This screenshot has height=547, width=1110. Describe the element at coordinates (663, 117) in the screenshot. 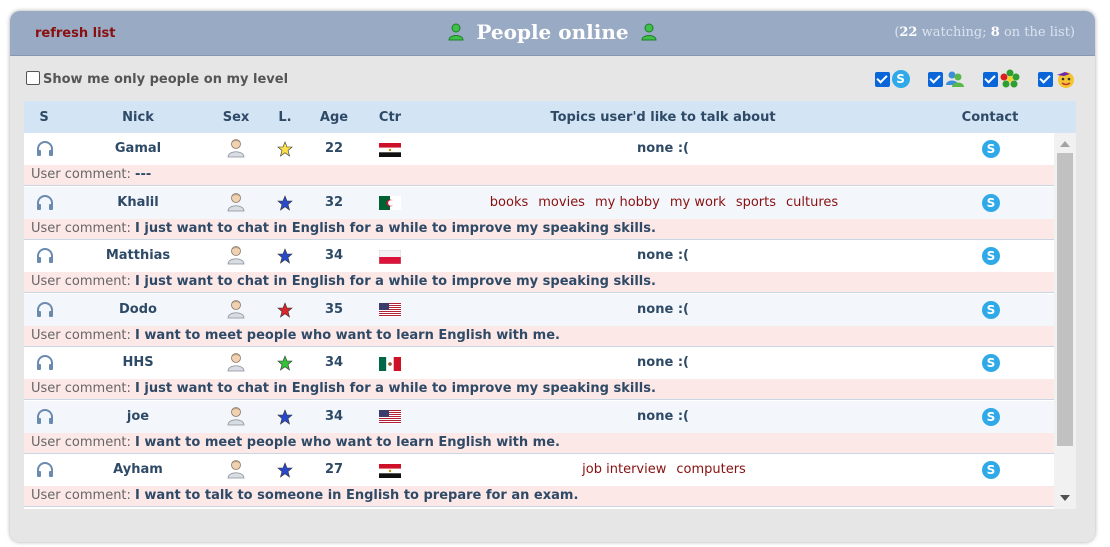

I see `col-topics: Topics user'd like to talk about` at that location.